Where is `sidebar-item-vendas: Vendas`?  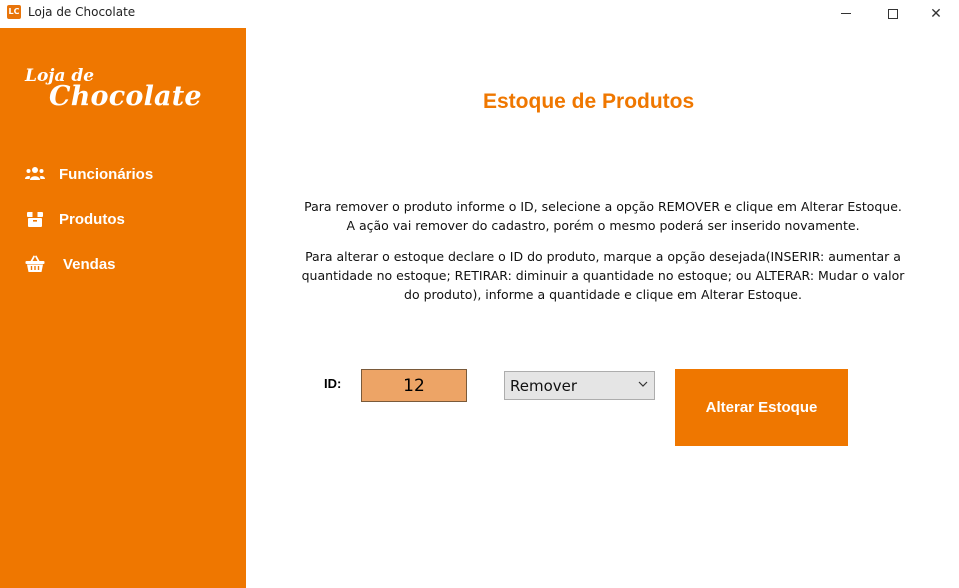
sidebar-item-vendas: Vendas is located at coordinates (70, 264).